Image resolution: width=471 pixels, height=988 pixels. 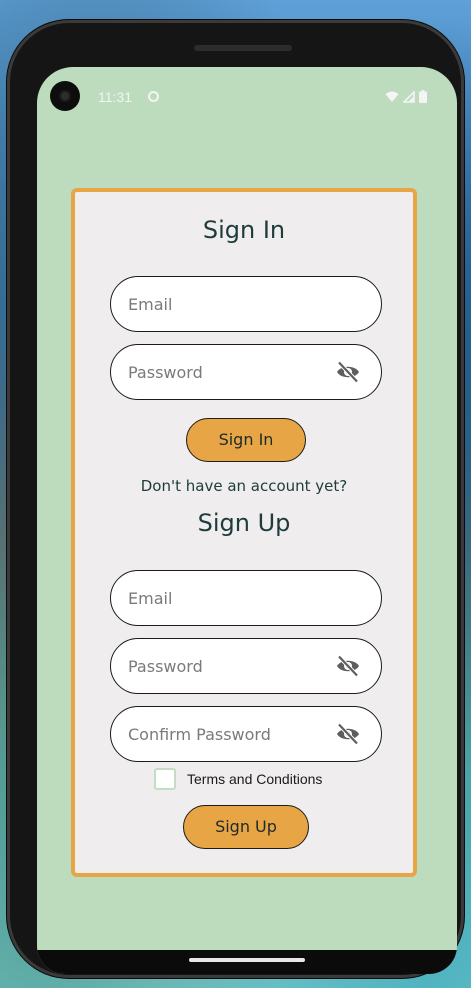 What do you see at coordinates (246, 827) in the screenshot?
I see `sign-up-button: Sign Up` at bounding box center [246, 827].